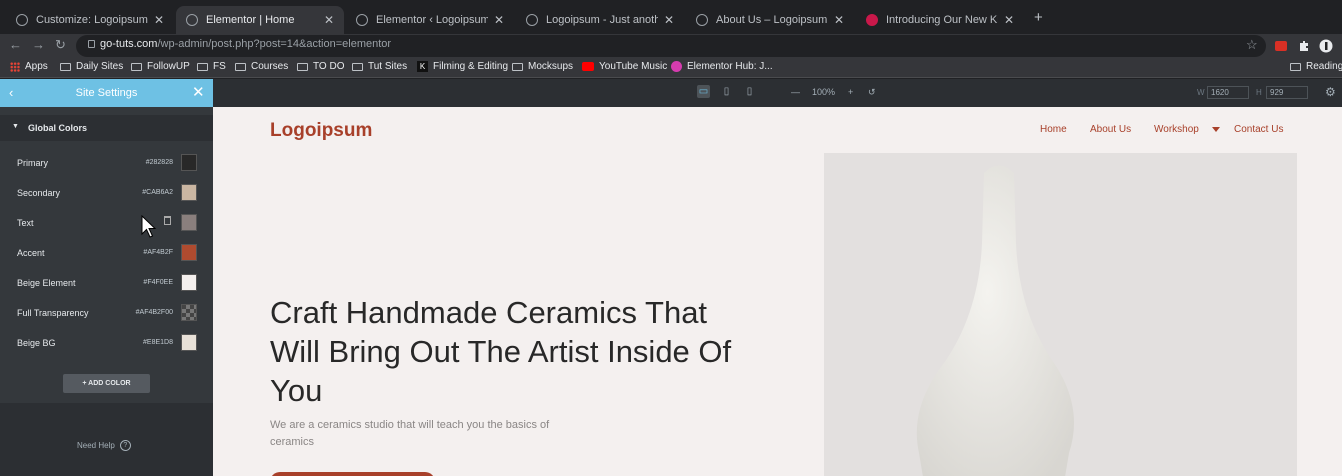 The image size is (1342, 476). Describe the element at coordinates (824, 92) in the screenshot. I see `zoom-level: 100%` at that location.